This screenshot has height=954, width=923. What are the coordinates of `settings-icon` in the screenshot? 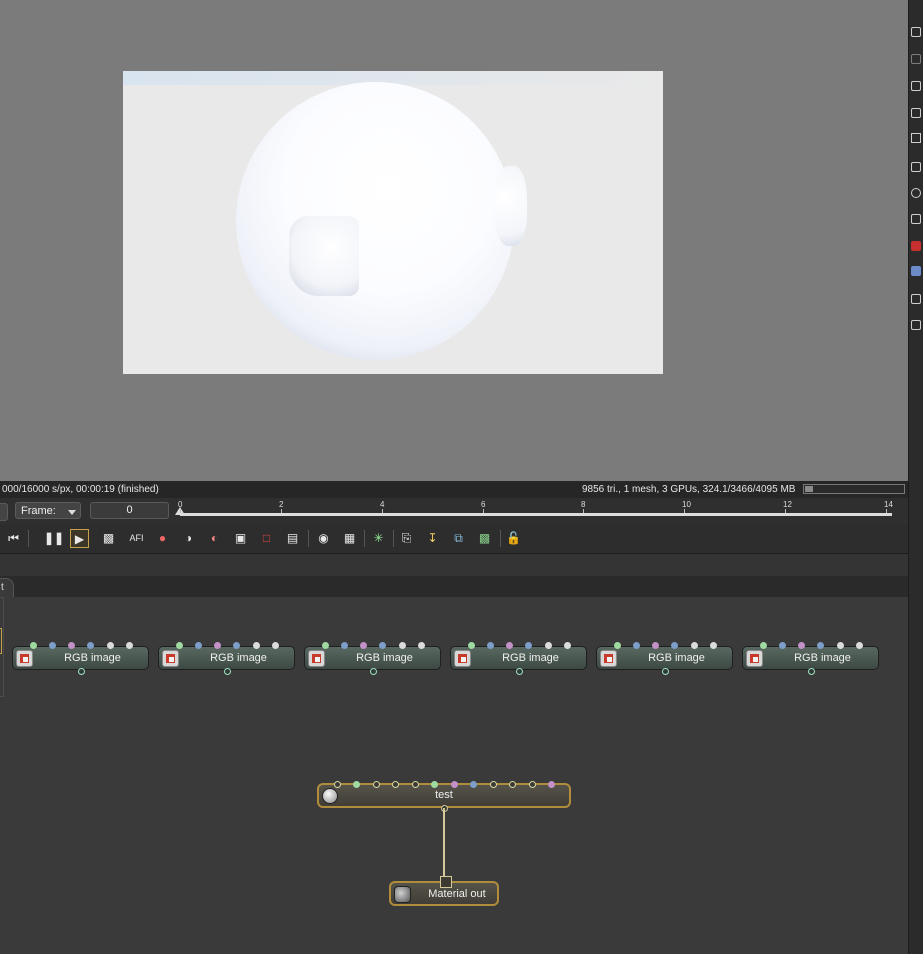 It's located at (916, 325).